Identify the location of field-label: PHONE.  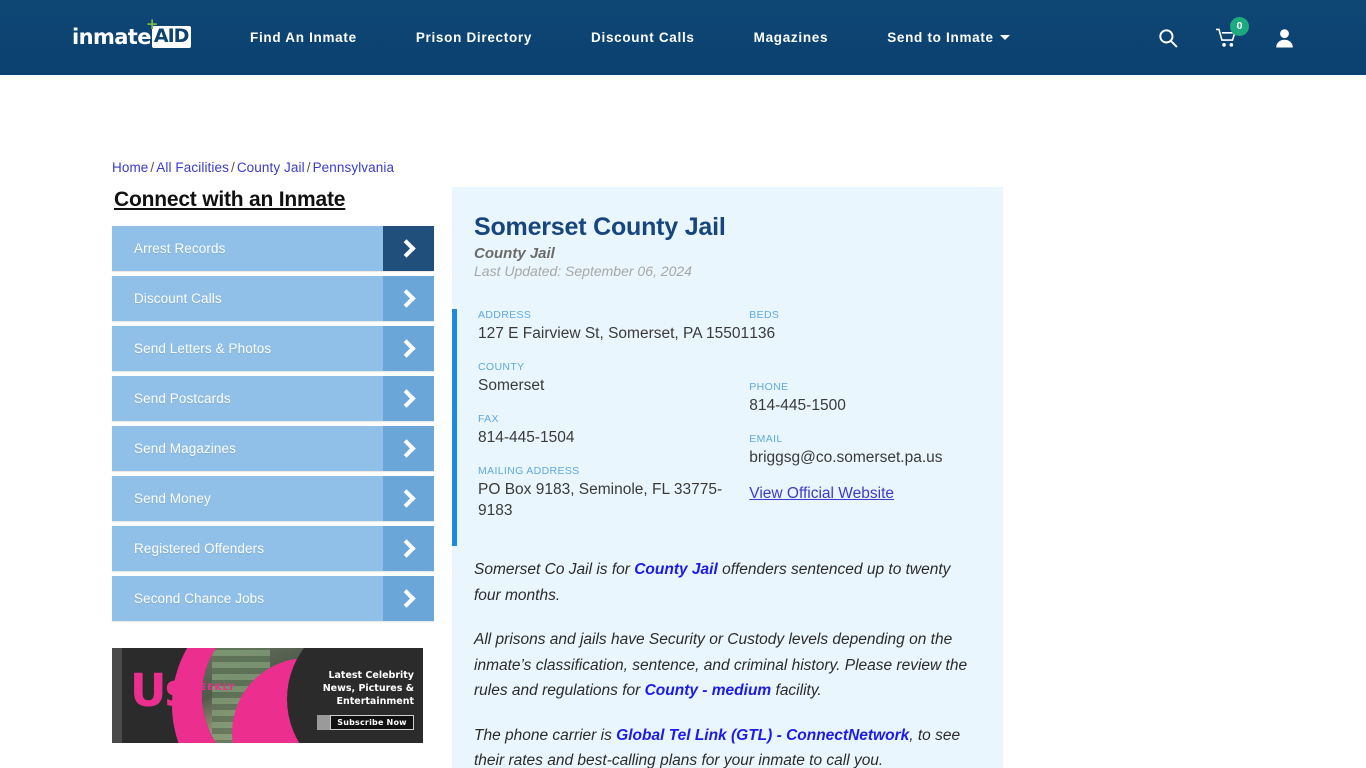
(769, 387).